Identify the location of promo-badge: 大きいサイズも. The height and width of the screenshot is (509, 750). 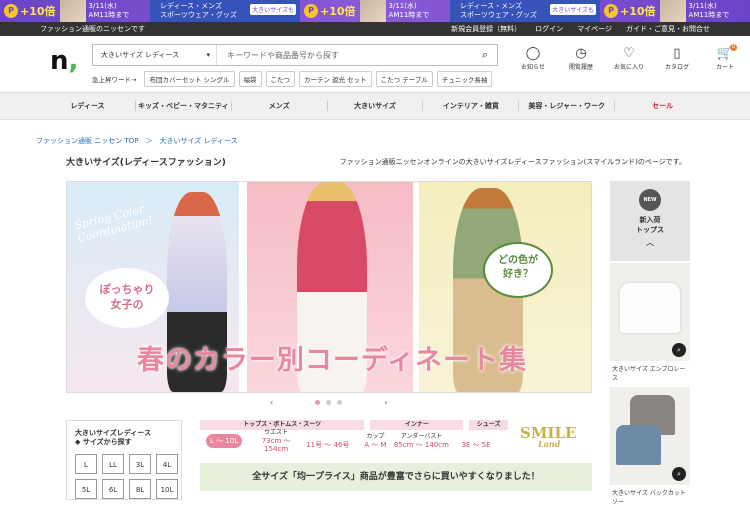
(273, 9).